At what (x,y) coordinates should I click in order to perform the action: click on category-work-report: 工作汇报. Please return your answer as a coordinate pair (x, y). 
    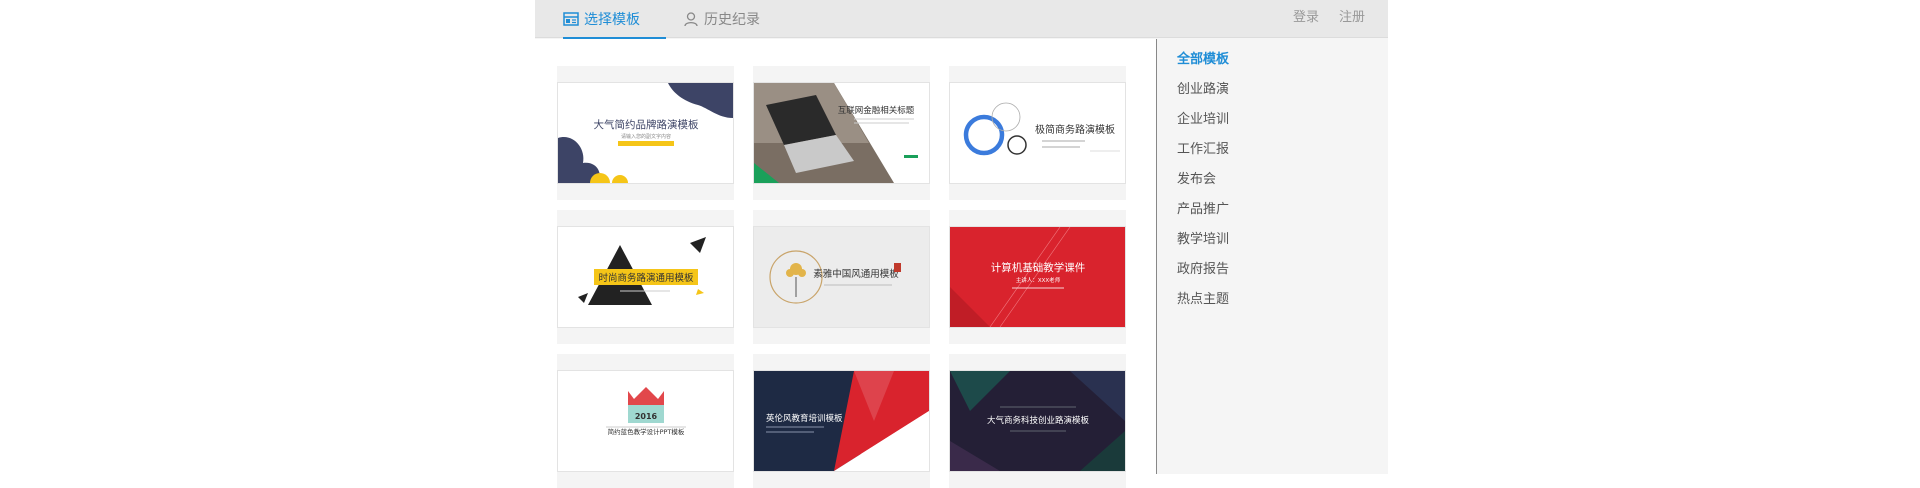
    Looking at the image, I should click on (1203, 147).